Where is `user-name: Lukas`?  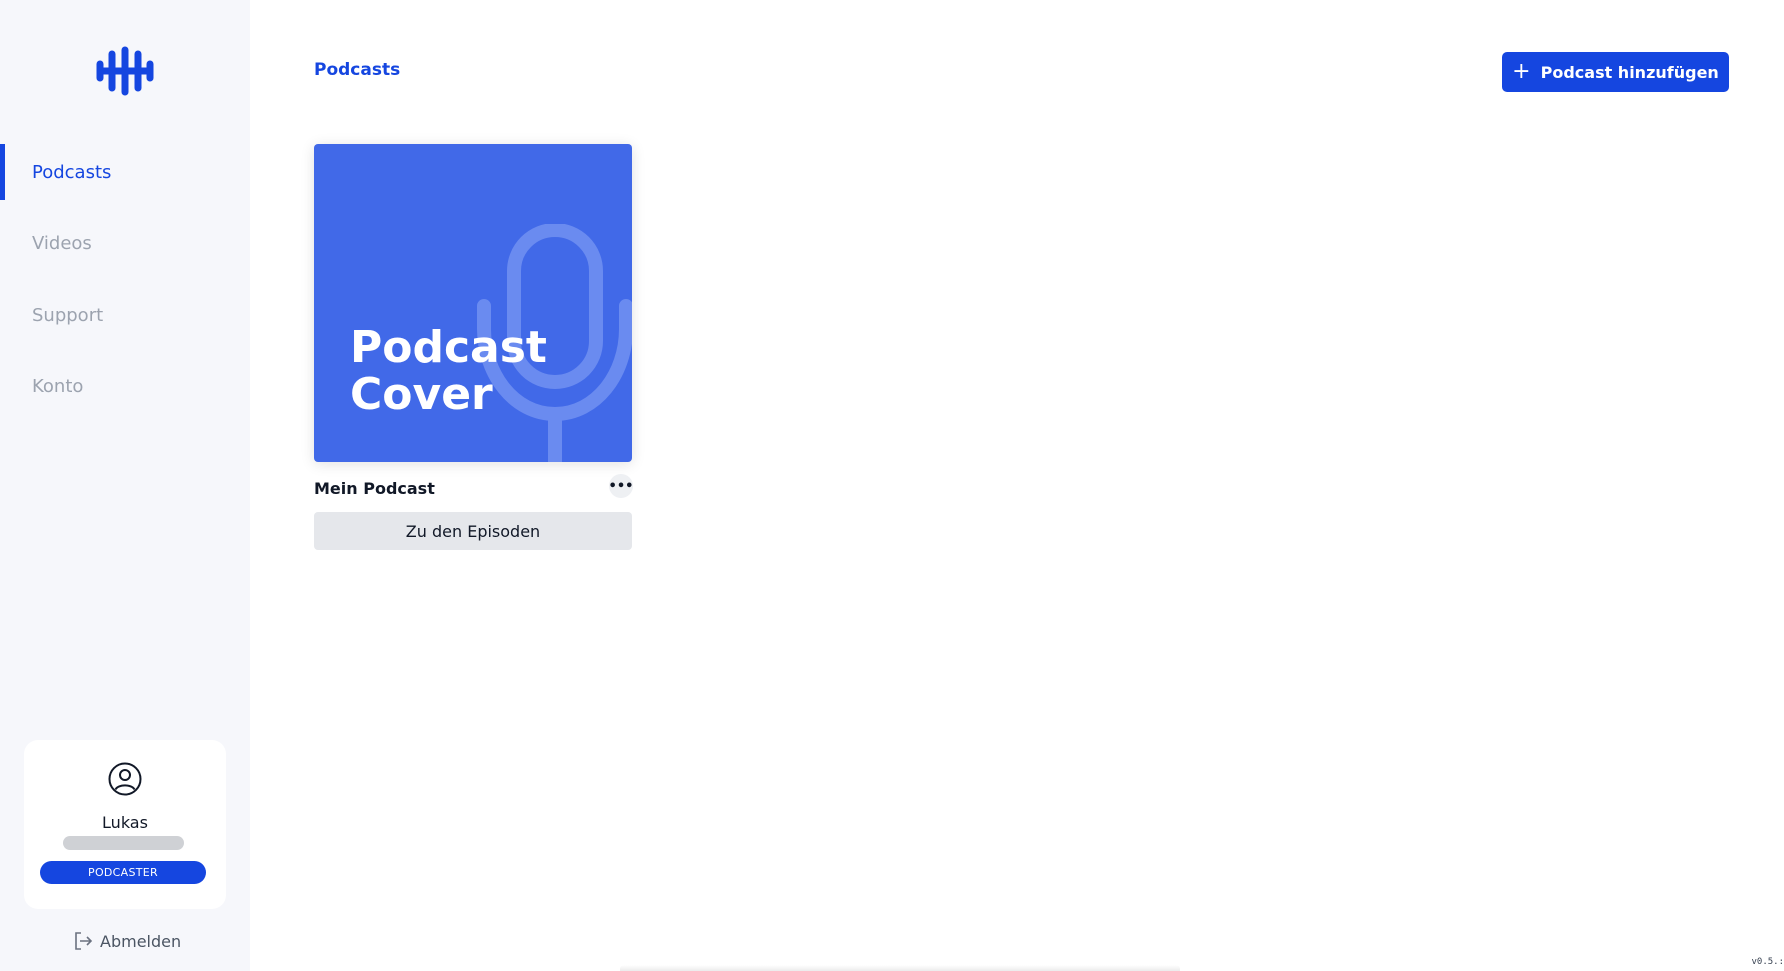 user-name: Lukas is located at coordinates (125, 822).